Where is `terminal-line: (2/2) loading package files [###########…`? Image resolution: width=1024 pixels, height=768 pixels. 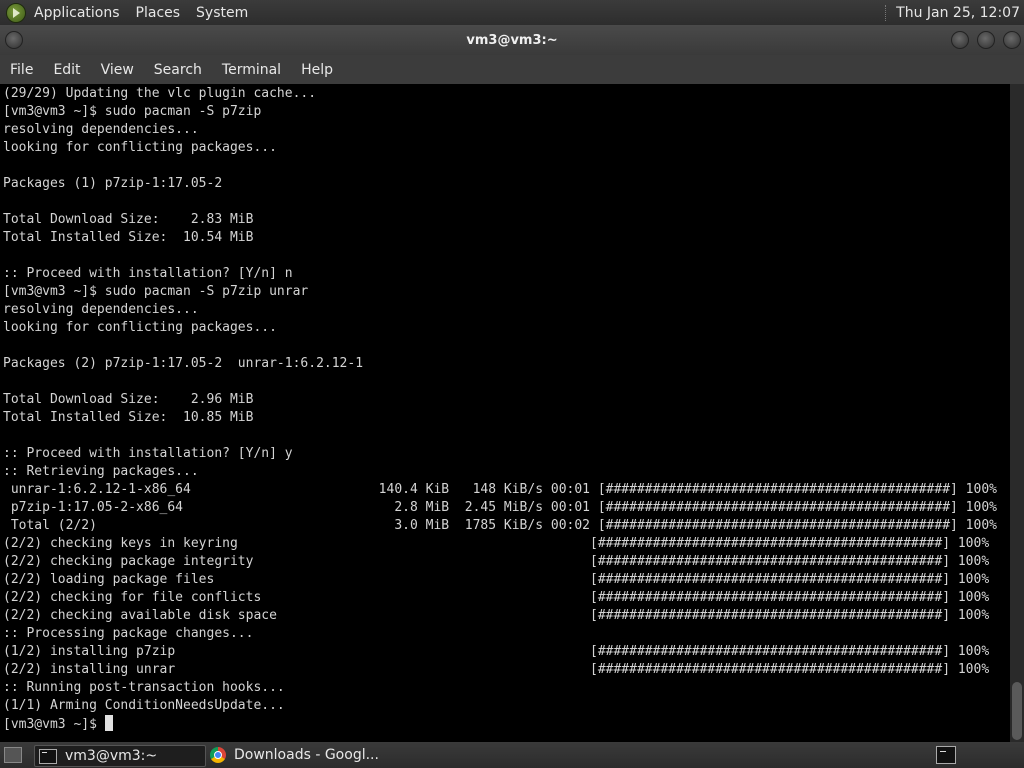 terminal-line: (2/2) loading package files [###########… is located at coordinates (496, 579).